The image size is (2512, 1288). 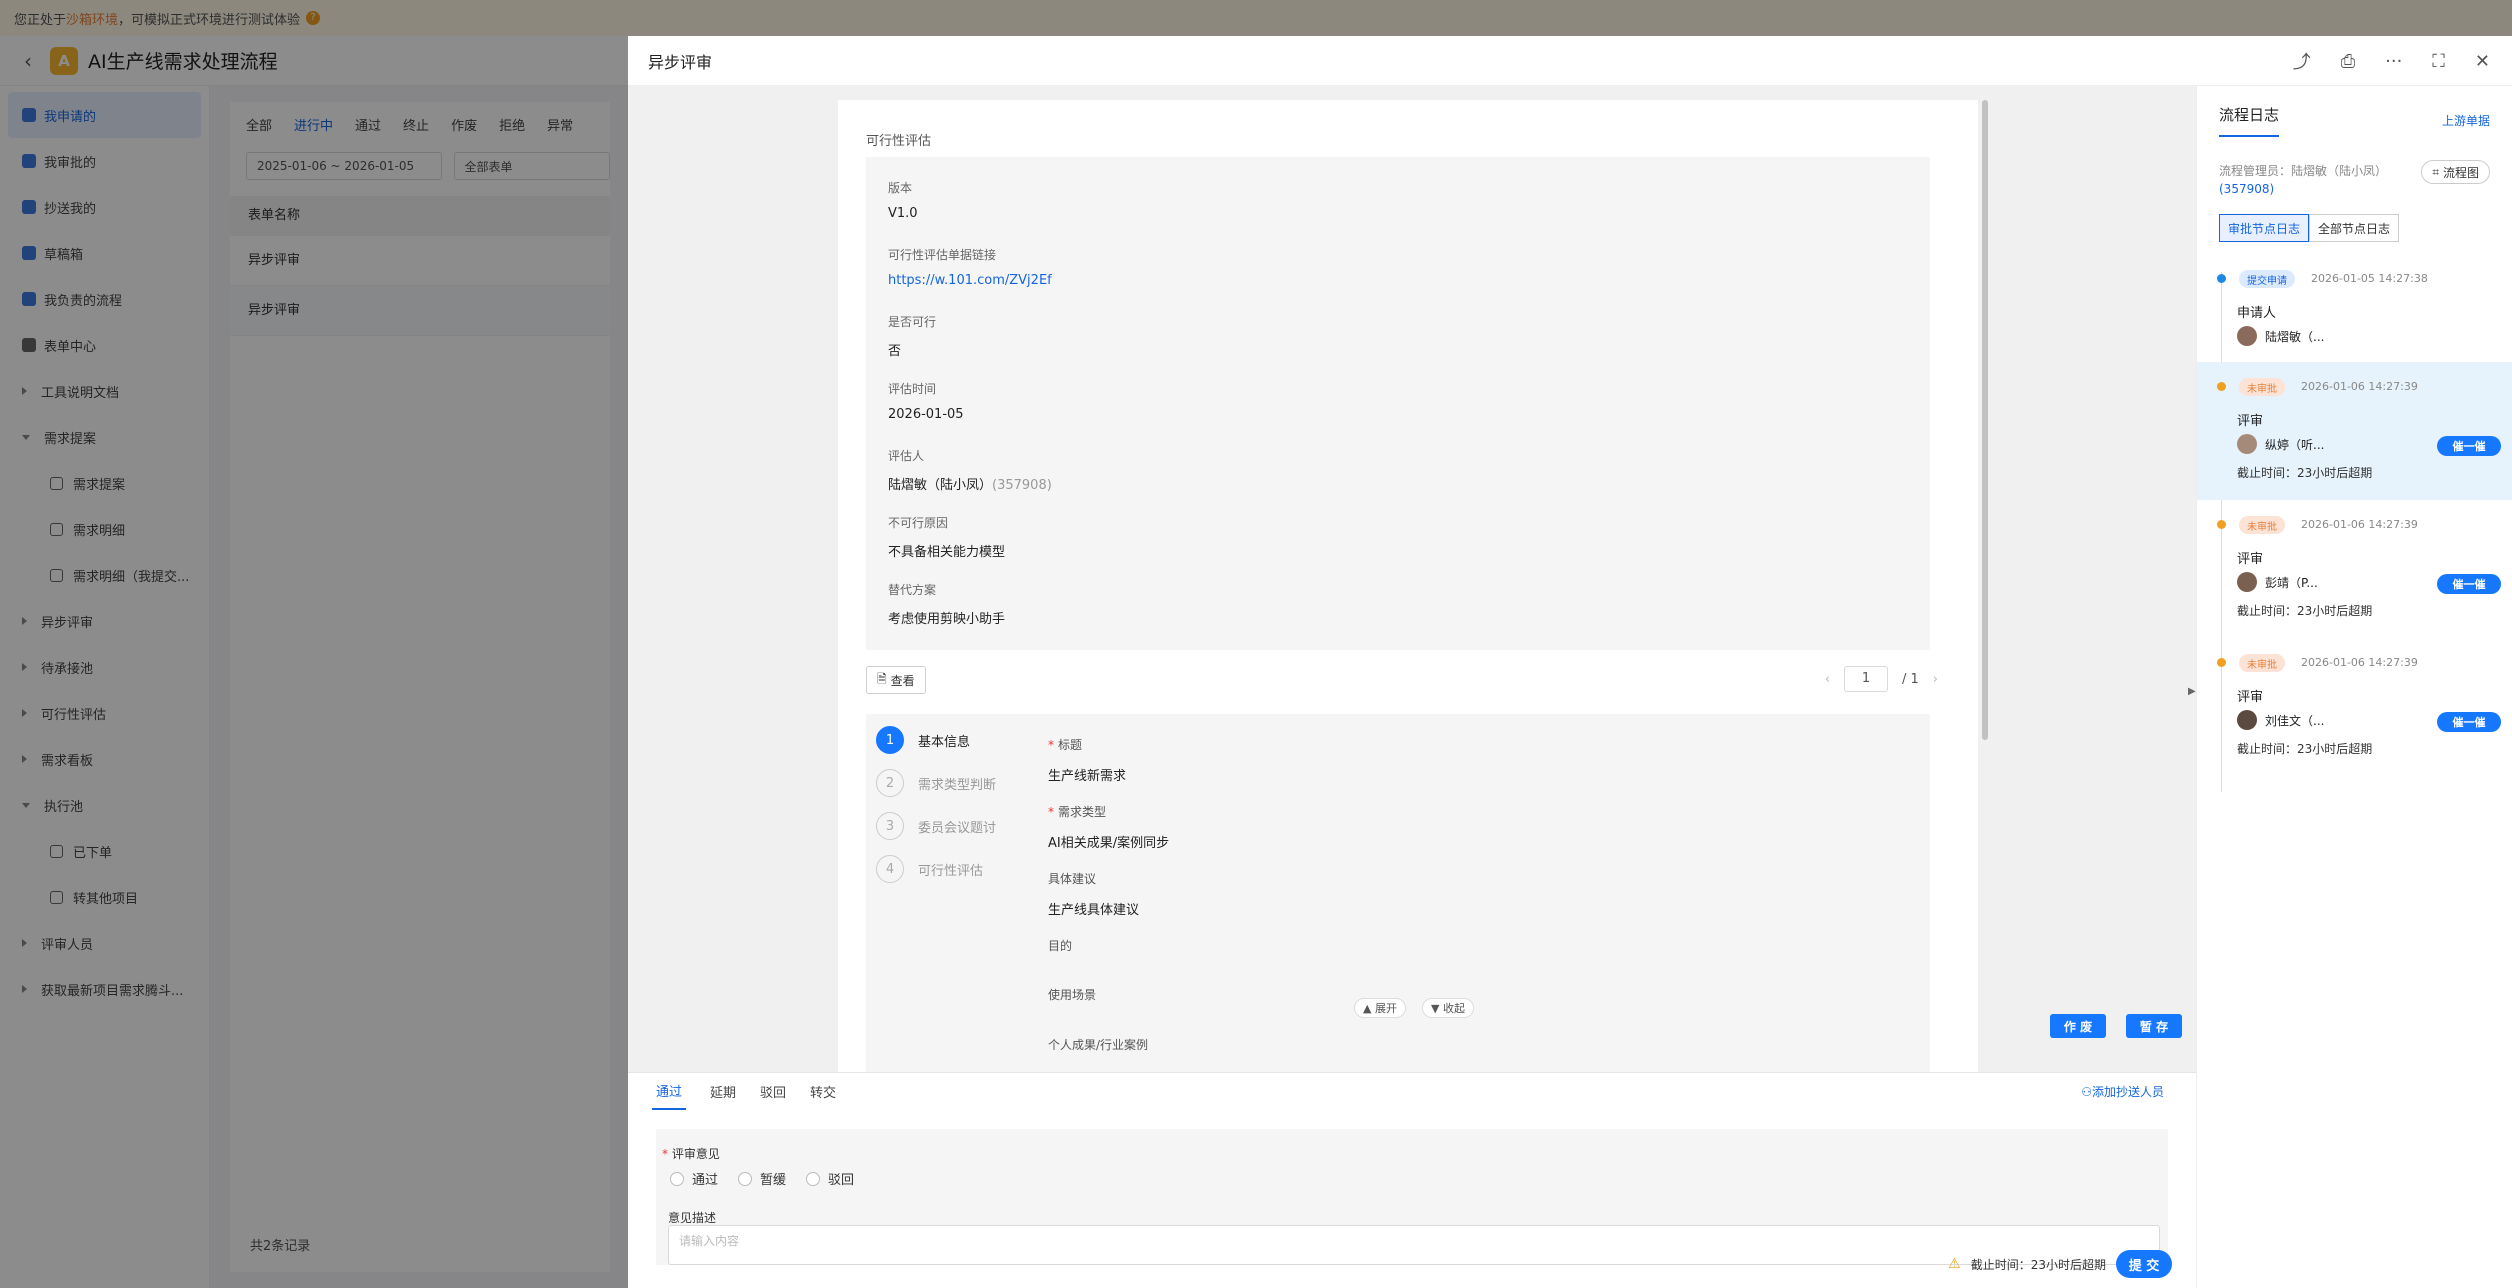 I want to click on step-basic-info: 1 基本信息, so click(x=923, y=740).